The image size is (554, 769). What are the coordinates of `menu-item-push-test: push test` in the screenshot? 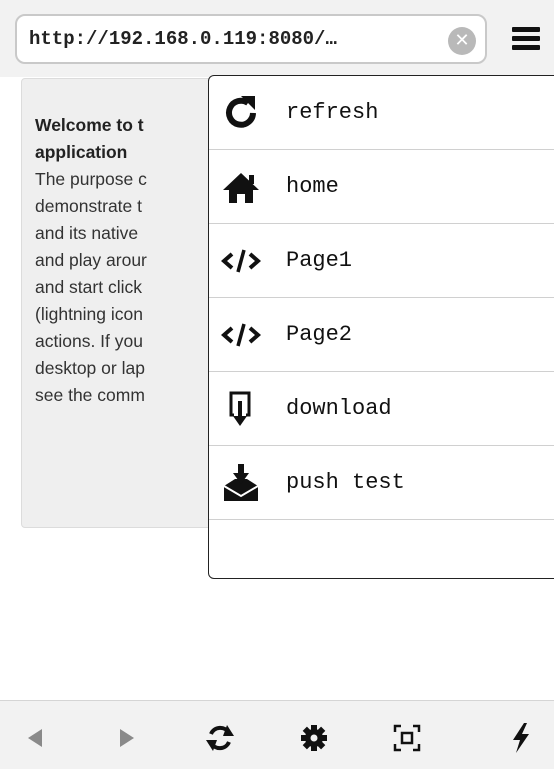 It's located at (381, 483).